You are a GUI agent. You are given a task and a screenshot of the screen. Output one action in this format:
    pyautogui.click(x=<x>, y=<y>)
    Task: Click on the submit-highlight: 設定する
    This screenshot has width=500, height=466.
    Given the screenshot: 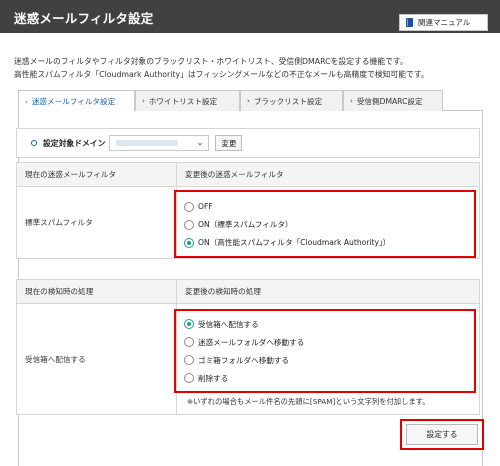 What is the action you would take?
    pyautogui.click(x=442, y=434)
    